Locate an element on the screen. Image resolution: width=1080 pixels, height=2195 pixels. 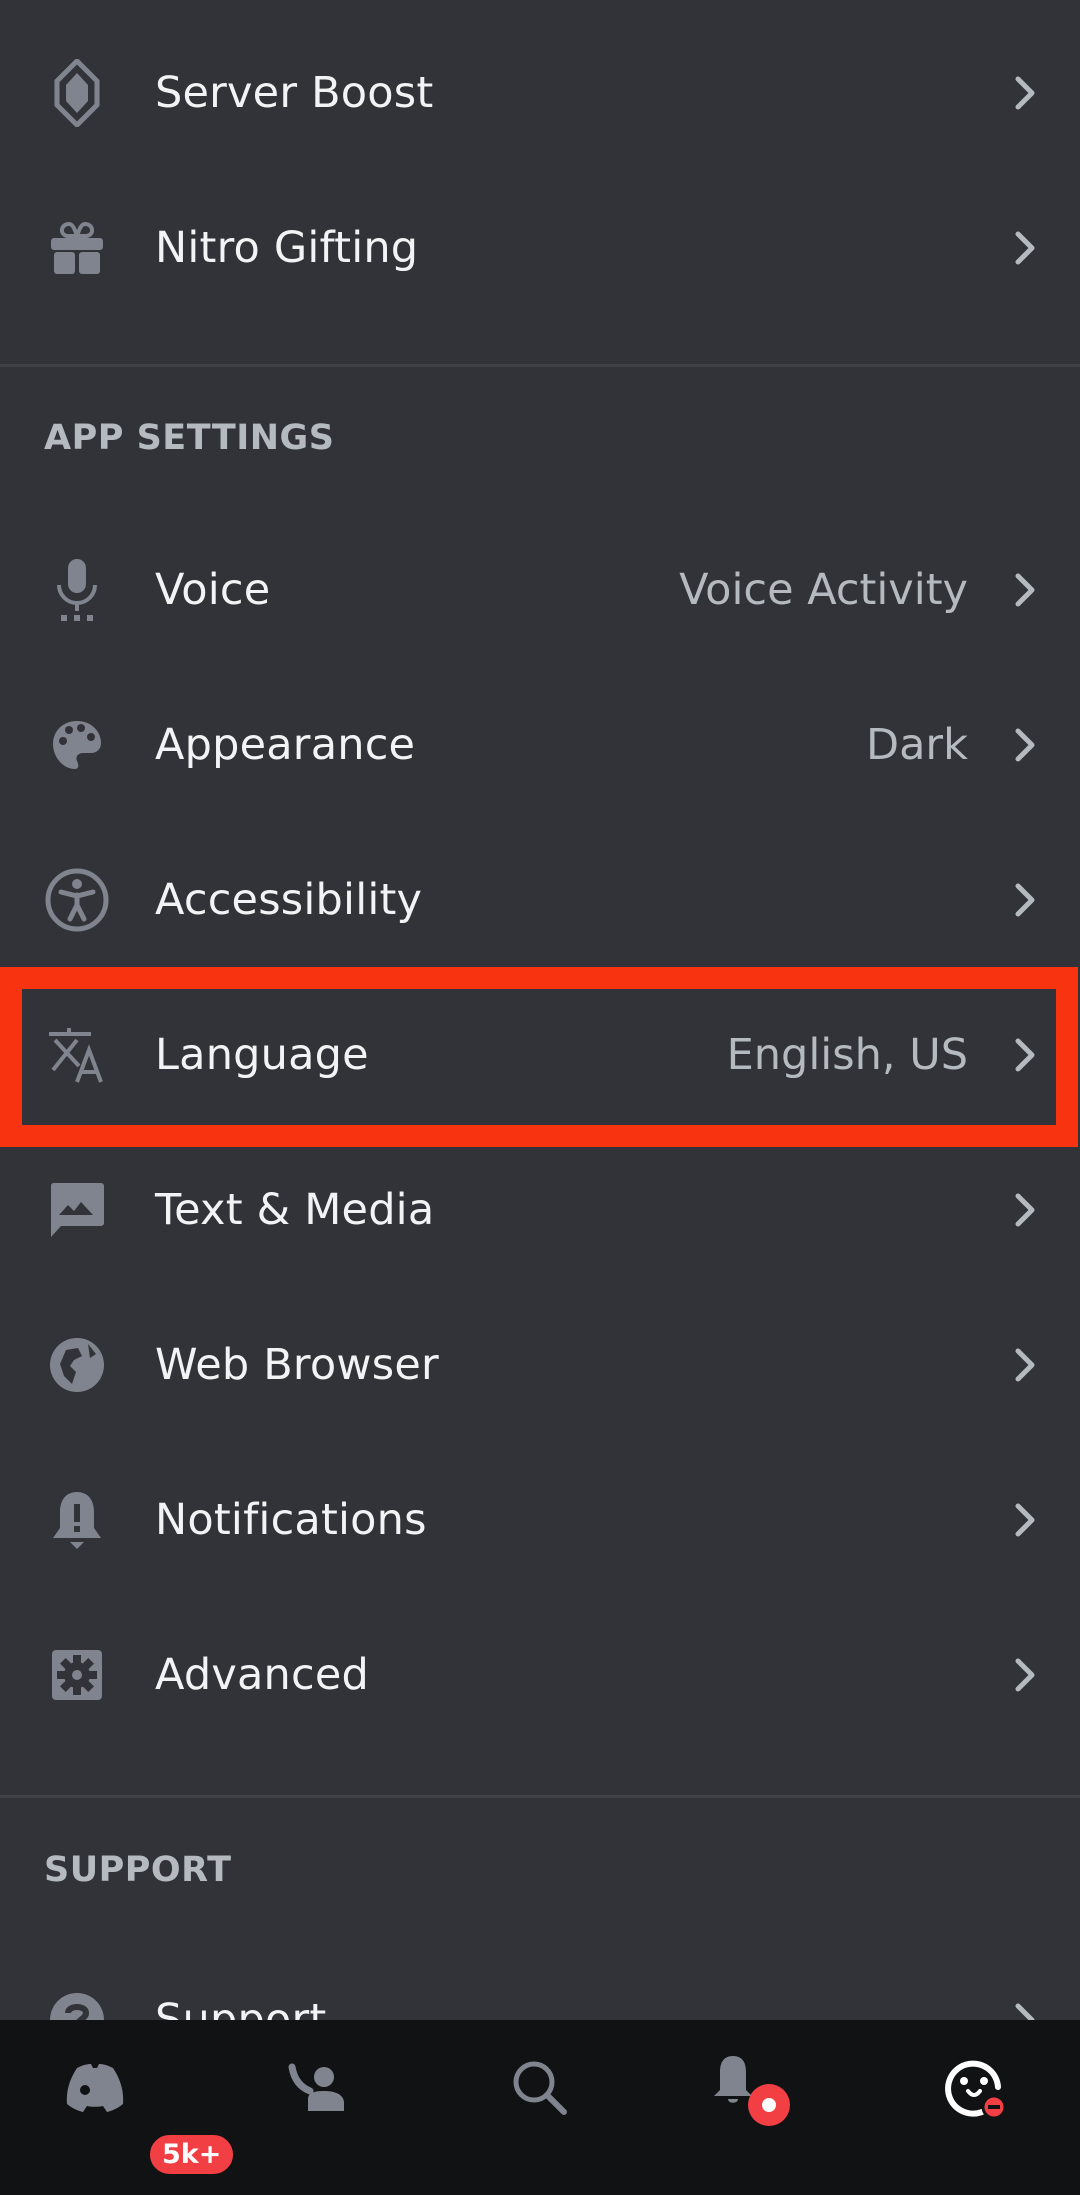
settings-item-label: Nitro Gifting is located at coordinates (287, 247).